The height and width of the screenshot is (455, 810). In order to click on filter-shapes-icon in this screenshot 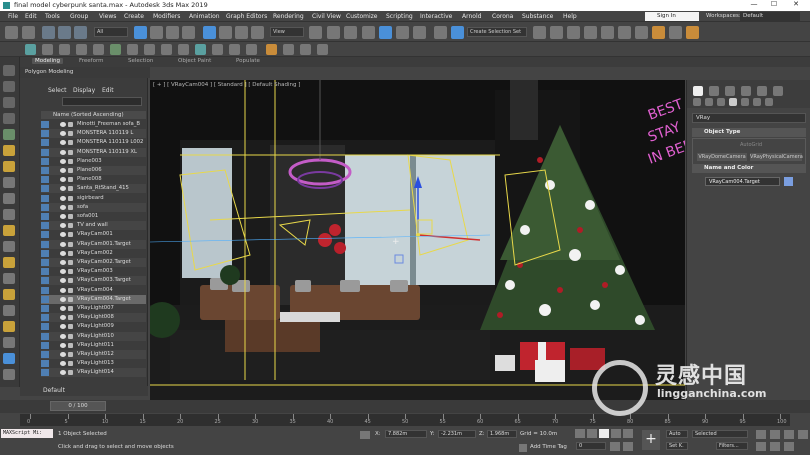, I will do `click(9, 150)`.